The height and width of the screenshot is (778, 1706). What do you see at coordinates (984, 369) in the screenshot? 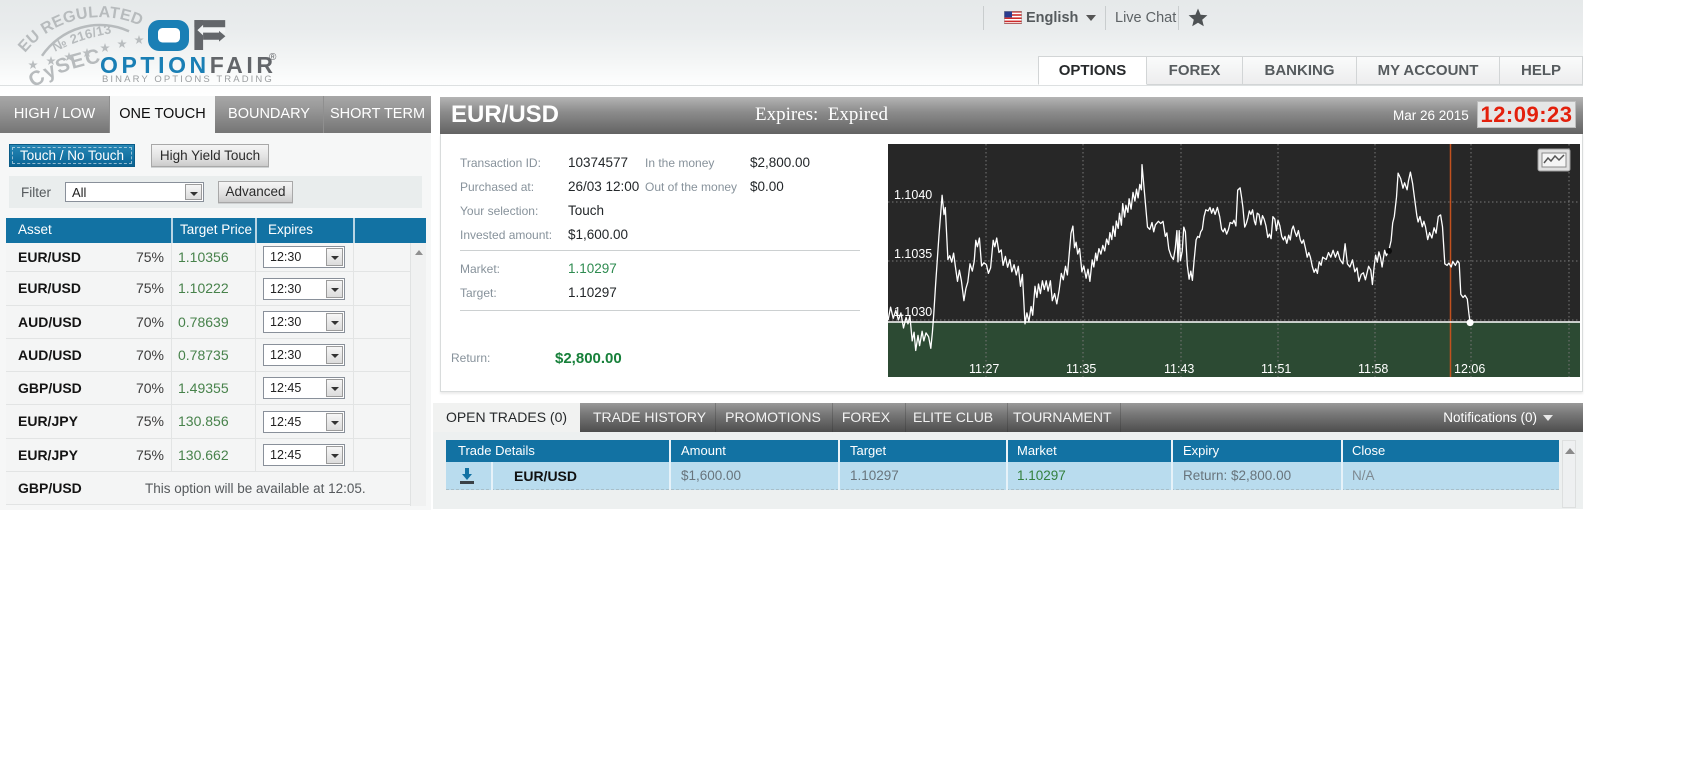
I see `svg-text: 11:27` at bounding box center [984, 369].